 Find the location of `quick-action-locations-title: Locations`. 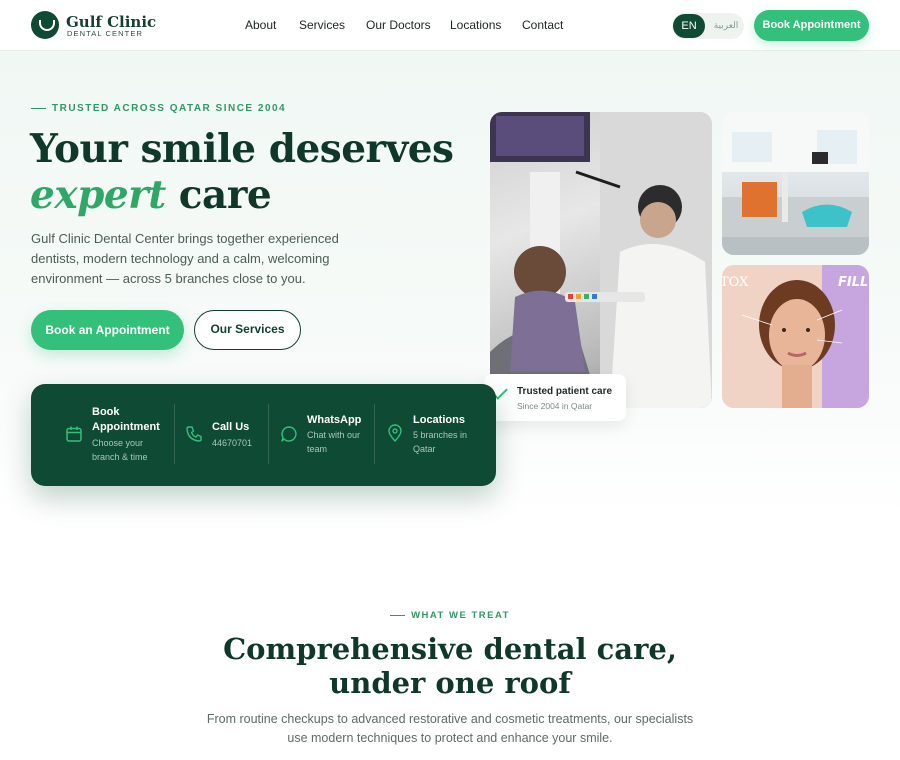

quick-action-locations-title: Locations is located at coordinates (439, 420).